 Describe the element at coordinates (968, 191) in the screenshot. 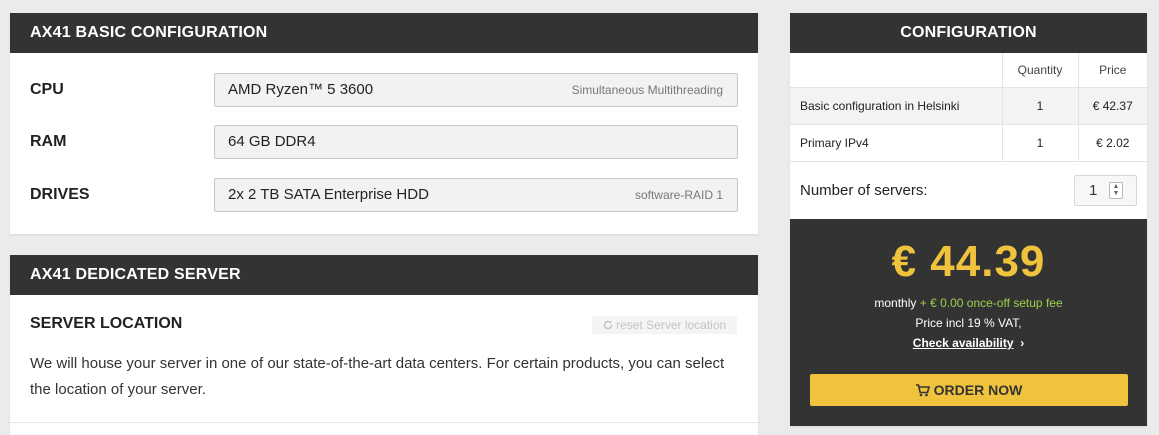

I see `number-of-servers-row: Number of servers: 1 ▲ ▼` at that location.